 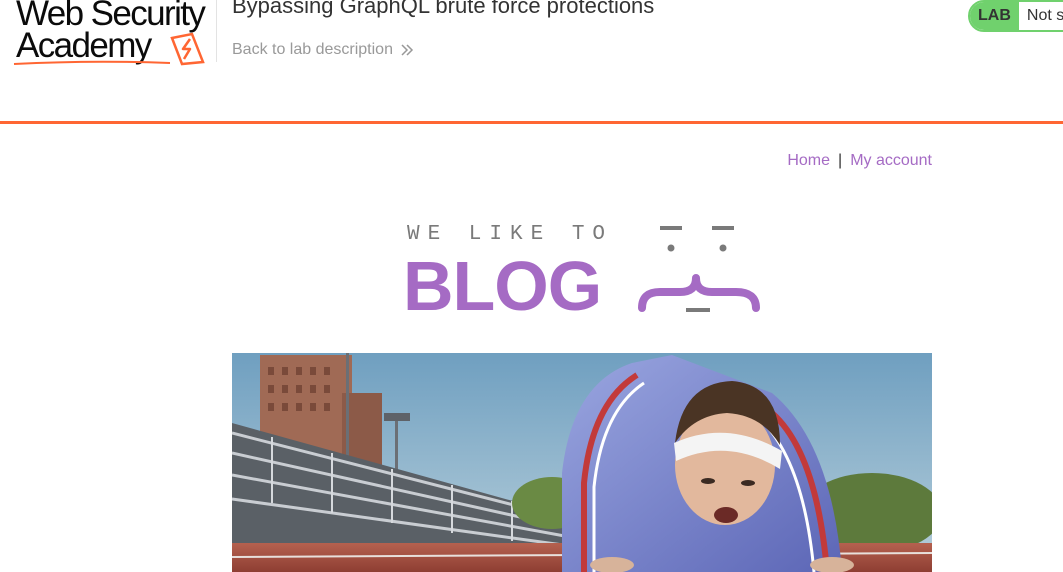 What do you see at coordinates (187, 49) in the screenshot?
I see `academy-bolt-icon` at bounding box center [187, 49].